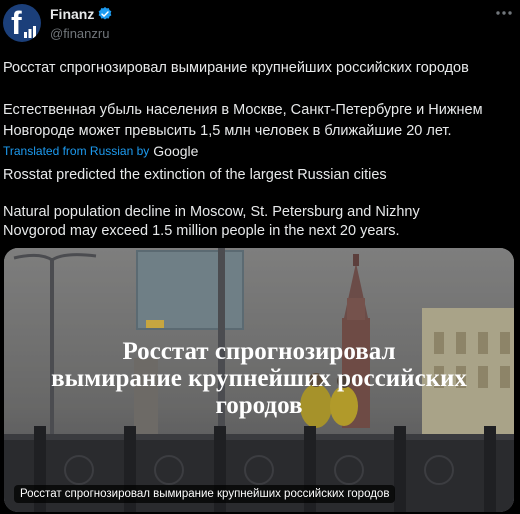 Image resolution: width=520 pixels, height=514 pixels. I want to click on translation-note: Translated from Russian by, so click(76, 151).